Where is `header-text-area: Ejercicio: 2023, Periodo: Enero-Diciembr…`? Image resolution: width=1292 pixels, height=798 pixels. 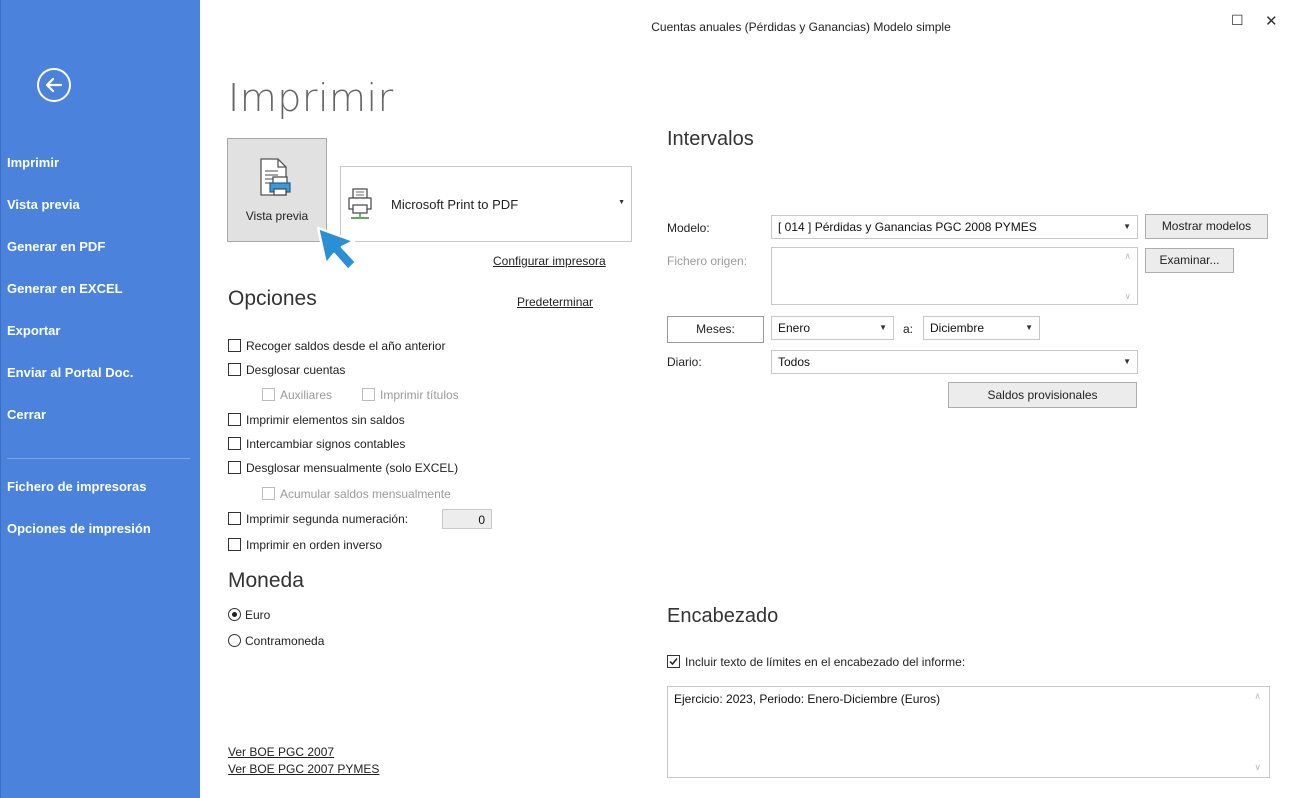
header-text-area: Ejercicio: 2023, Periodo: Enero-Diciembr… is located at coordinates (968, 732).